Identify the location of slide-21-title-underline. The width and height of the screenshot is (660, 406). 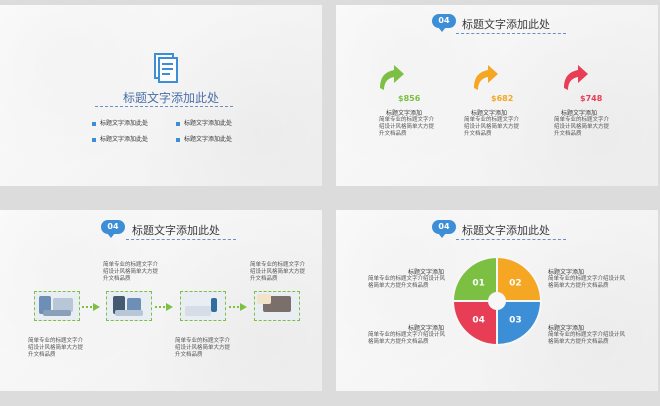
(181, 239).